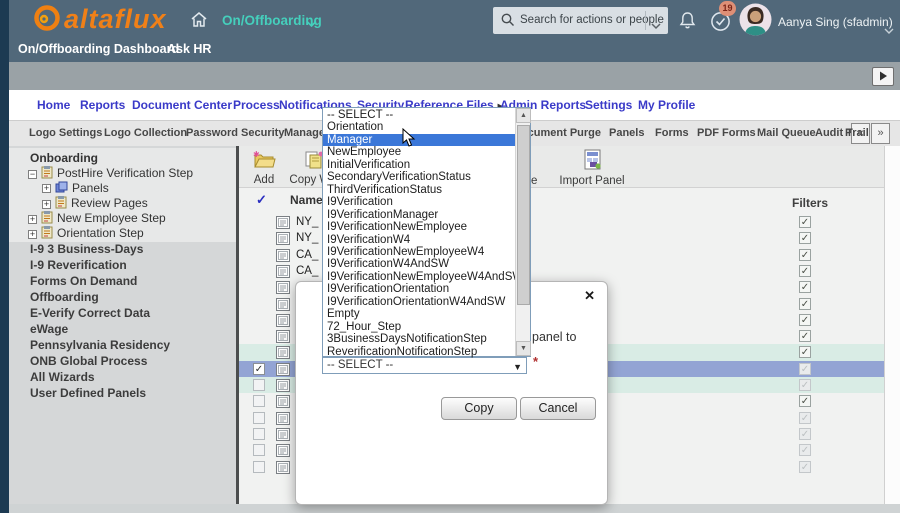 The width and height of the screenshot is (900, 513). What do you see at coordinates (419, 152) in the screenshot?
I see `dropdown-option-newemployee: NewEmployee` at bounding box center [419, 152].